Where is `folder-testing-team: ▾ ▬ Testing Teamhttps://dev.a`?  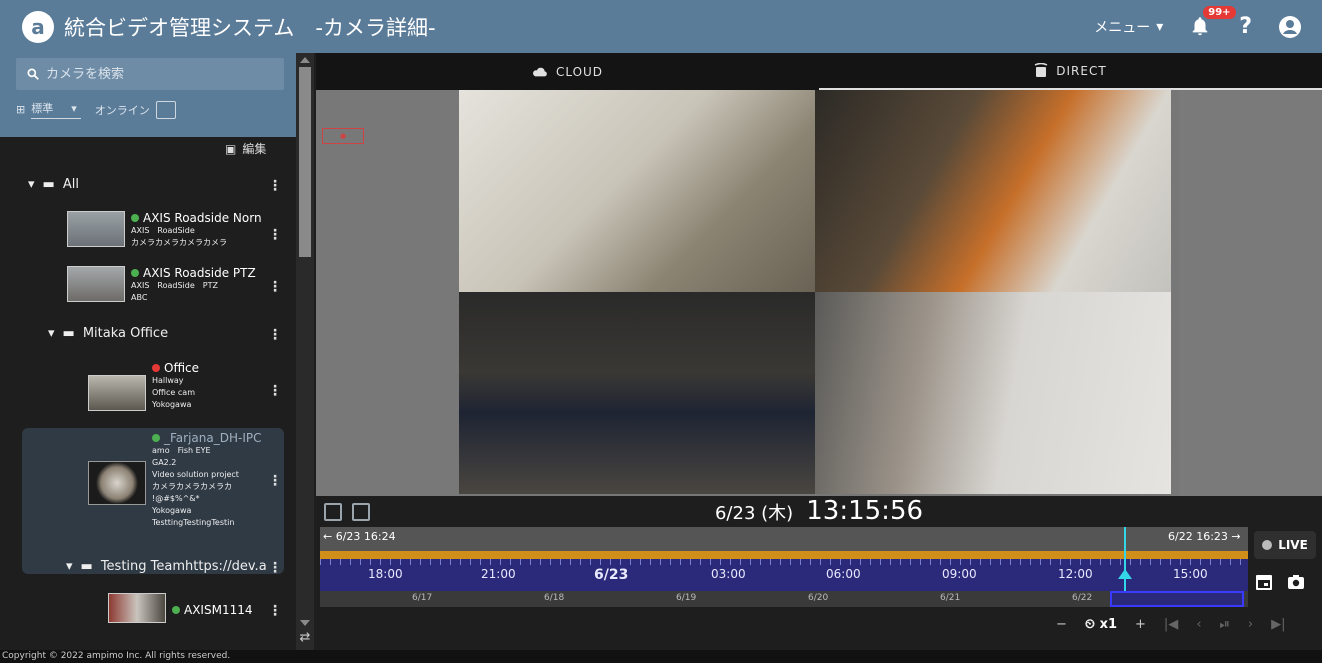 folder-testing-team: ▾ ▬ Testing Teamhttps://dev.a is located at coordinates (166, 566).